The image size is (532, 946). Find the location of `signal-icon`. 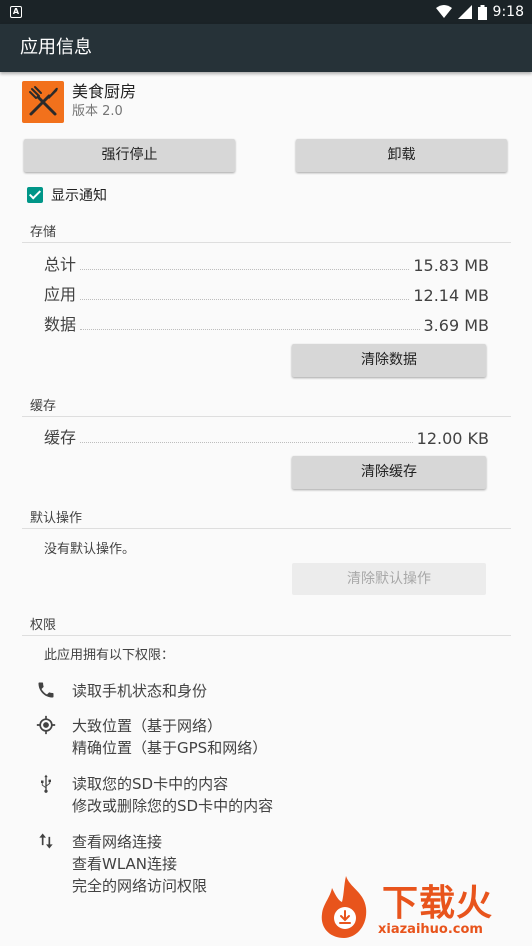

signal-icon is located at coordinates (464, 12).